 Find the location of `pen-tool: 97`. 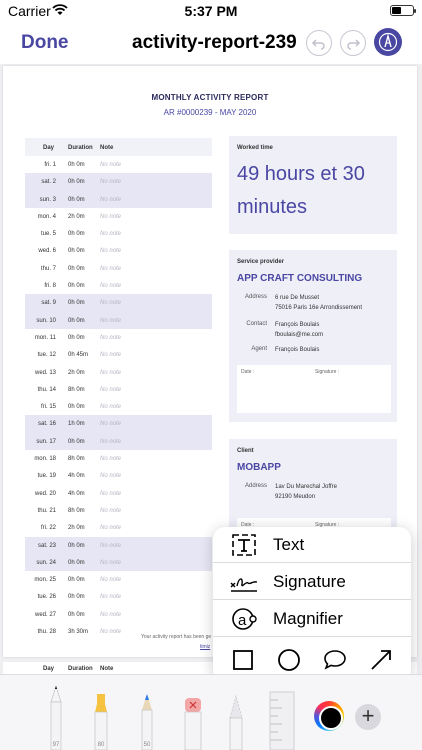

pen-tool: 97 is located at coordinates (56, 716).